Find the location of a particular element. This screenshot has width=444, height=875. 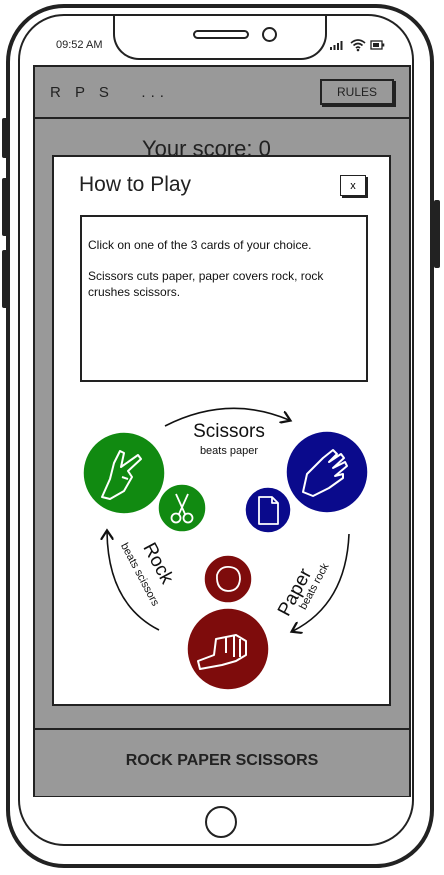

volume-up-button is located at coordinates (5, 207).